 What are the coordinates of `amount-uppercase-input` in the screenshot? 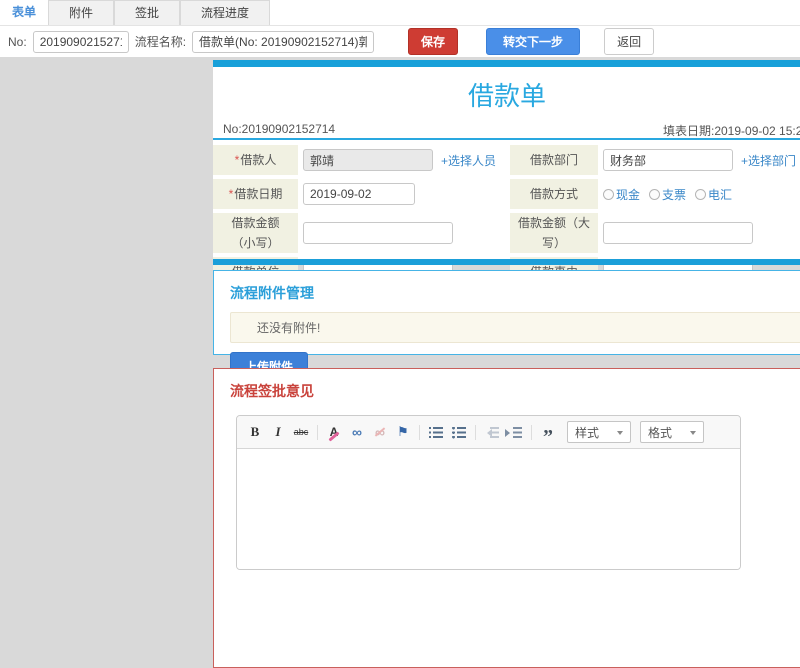 It's located at (678, 233).